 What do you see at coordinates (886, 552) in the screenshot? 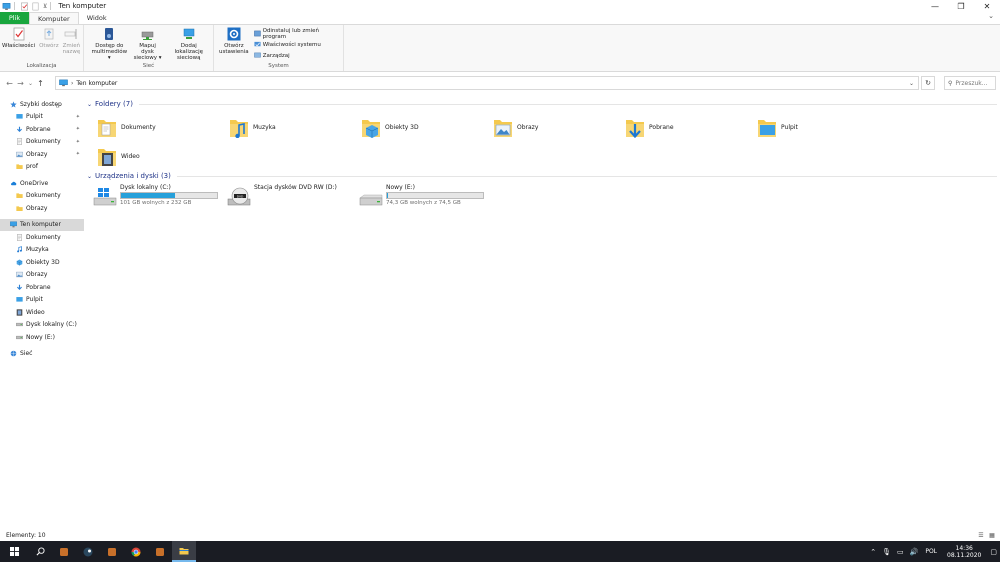
I see `microphone-icon: 🎙` at bounding box center [886, 552].